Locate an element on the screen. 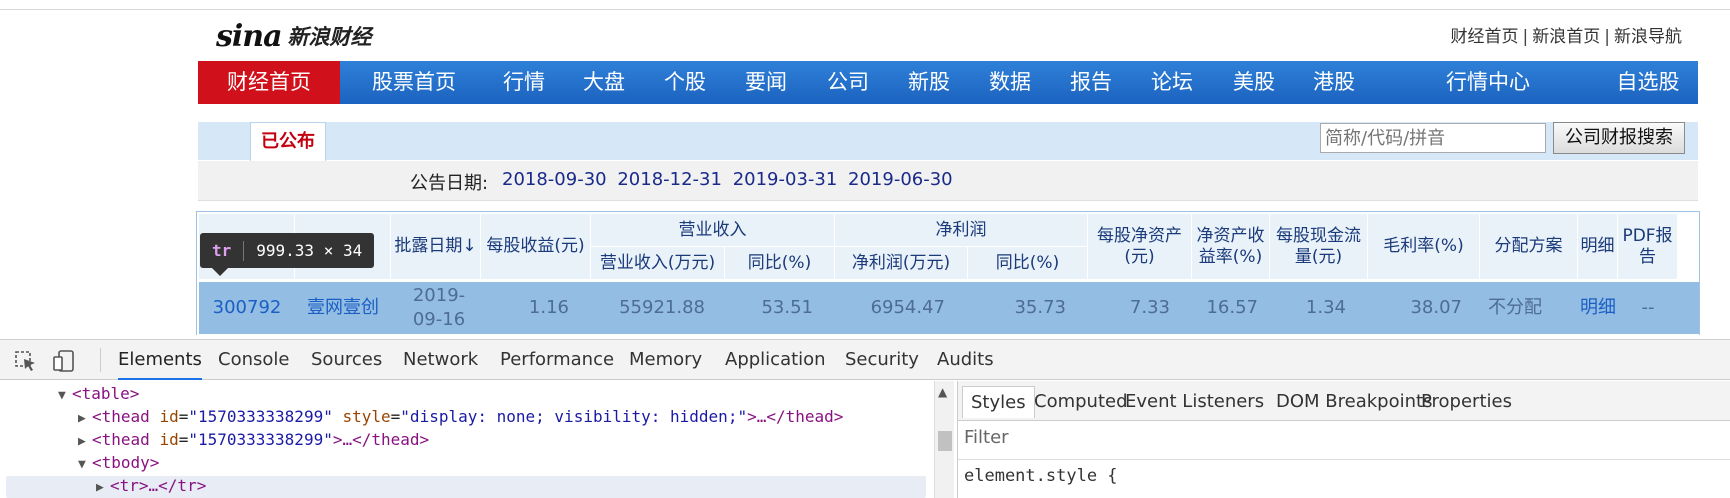 This screenshot has height=498, width=1730. cell-code: 300792 is located at coordinates (247, 308).